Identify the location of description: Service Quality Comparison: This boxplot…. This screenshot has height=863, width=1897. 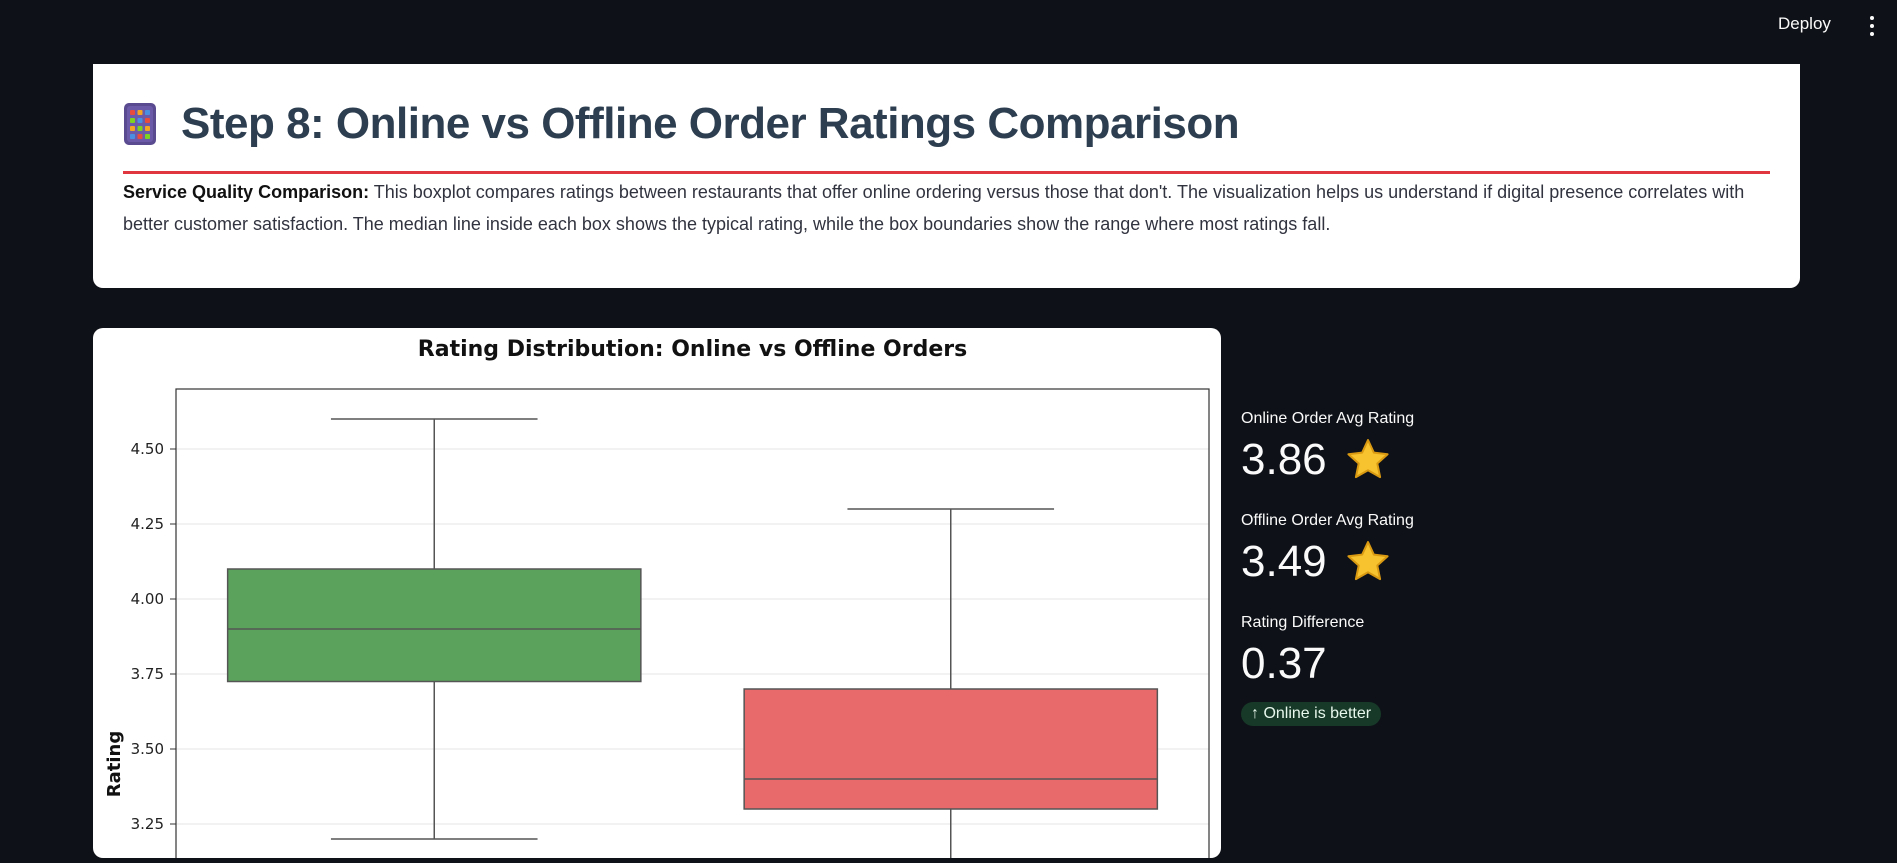
(948, 208).